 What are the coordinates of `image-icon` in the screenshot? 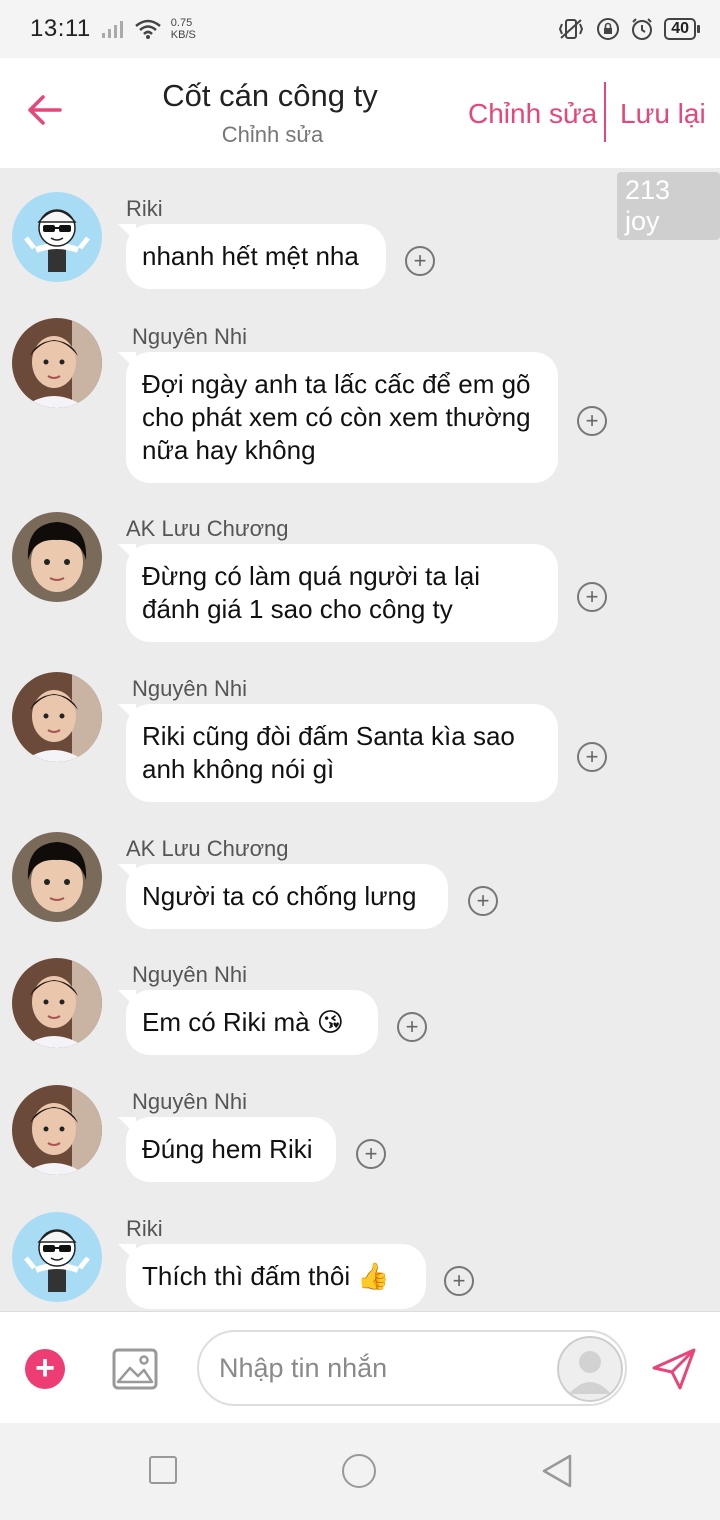 It's located at (135, 1369).